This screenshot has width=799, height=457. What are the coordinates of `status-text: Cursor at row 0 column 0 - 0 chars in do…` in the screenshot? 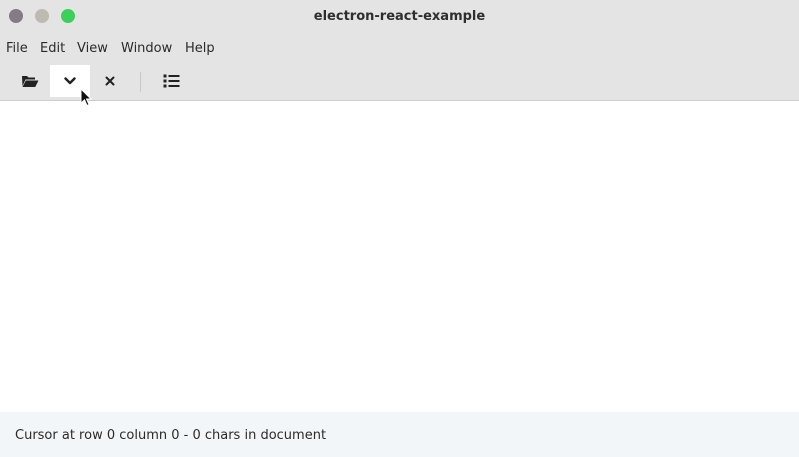 It's located at (171, 435).